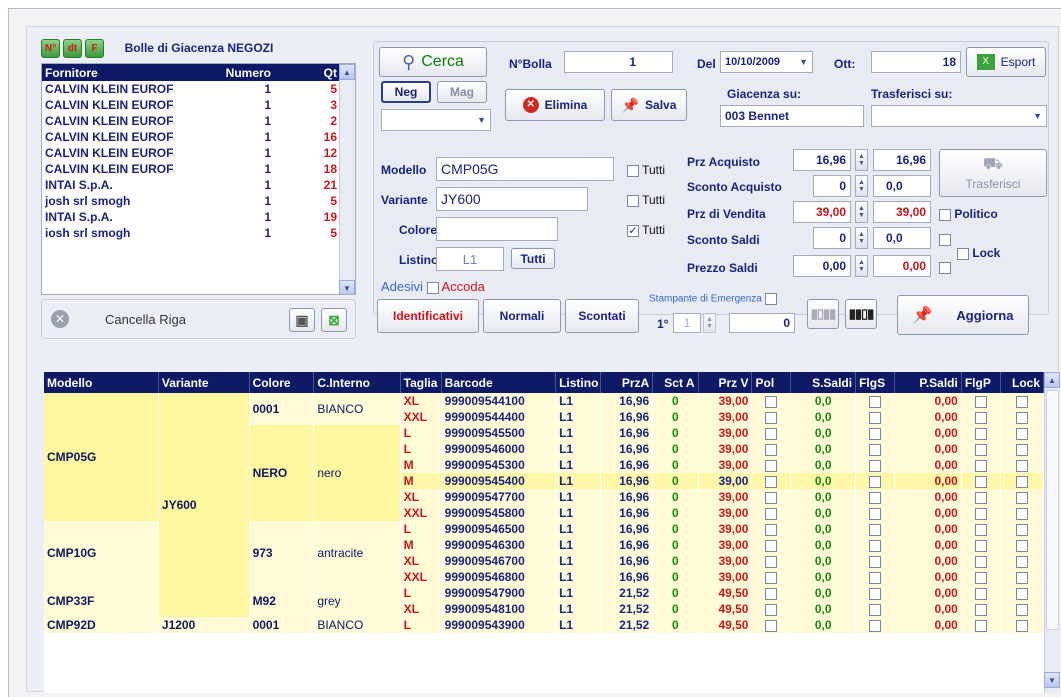 This screenshot has width=1061, height=697. Describe the element at coordinates (861, 212) in the screenshot. I see `prz-vendita-spinner: ▲ ▼` at that location.